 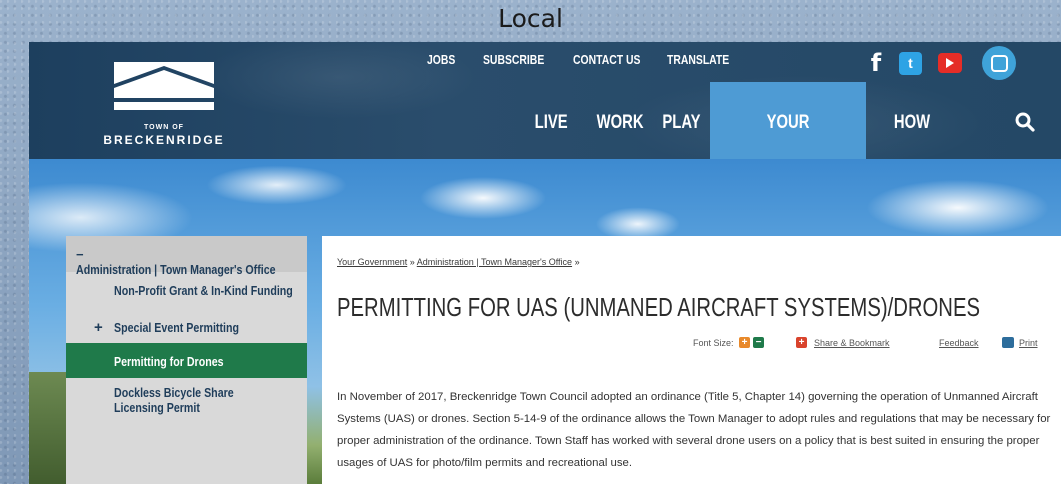 What do you see at coordinates (449, 59) in the screenshot?
I see `utility-link-jobs: JOBS` at bounding box center [449, 59].